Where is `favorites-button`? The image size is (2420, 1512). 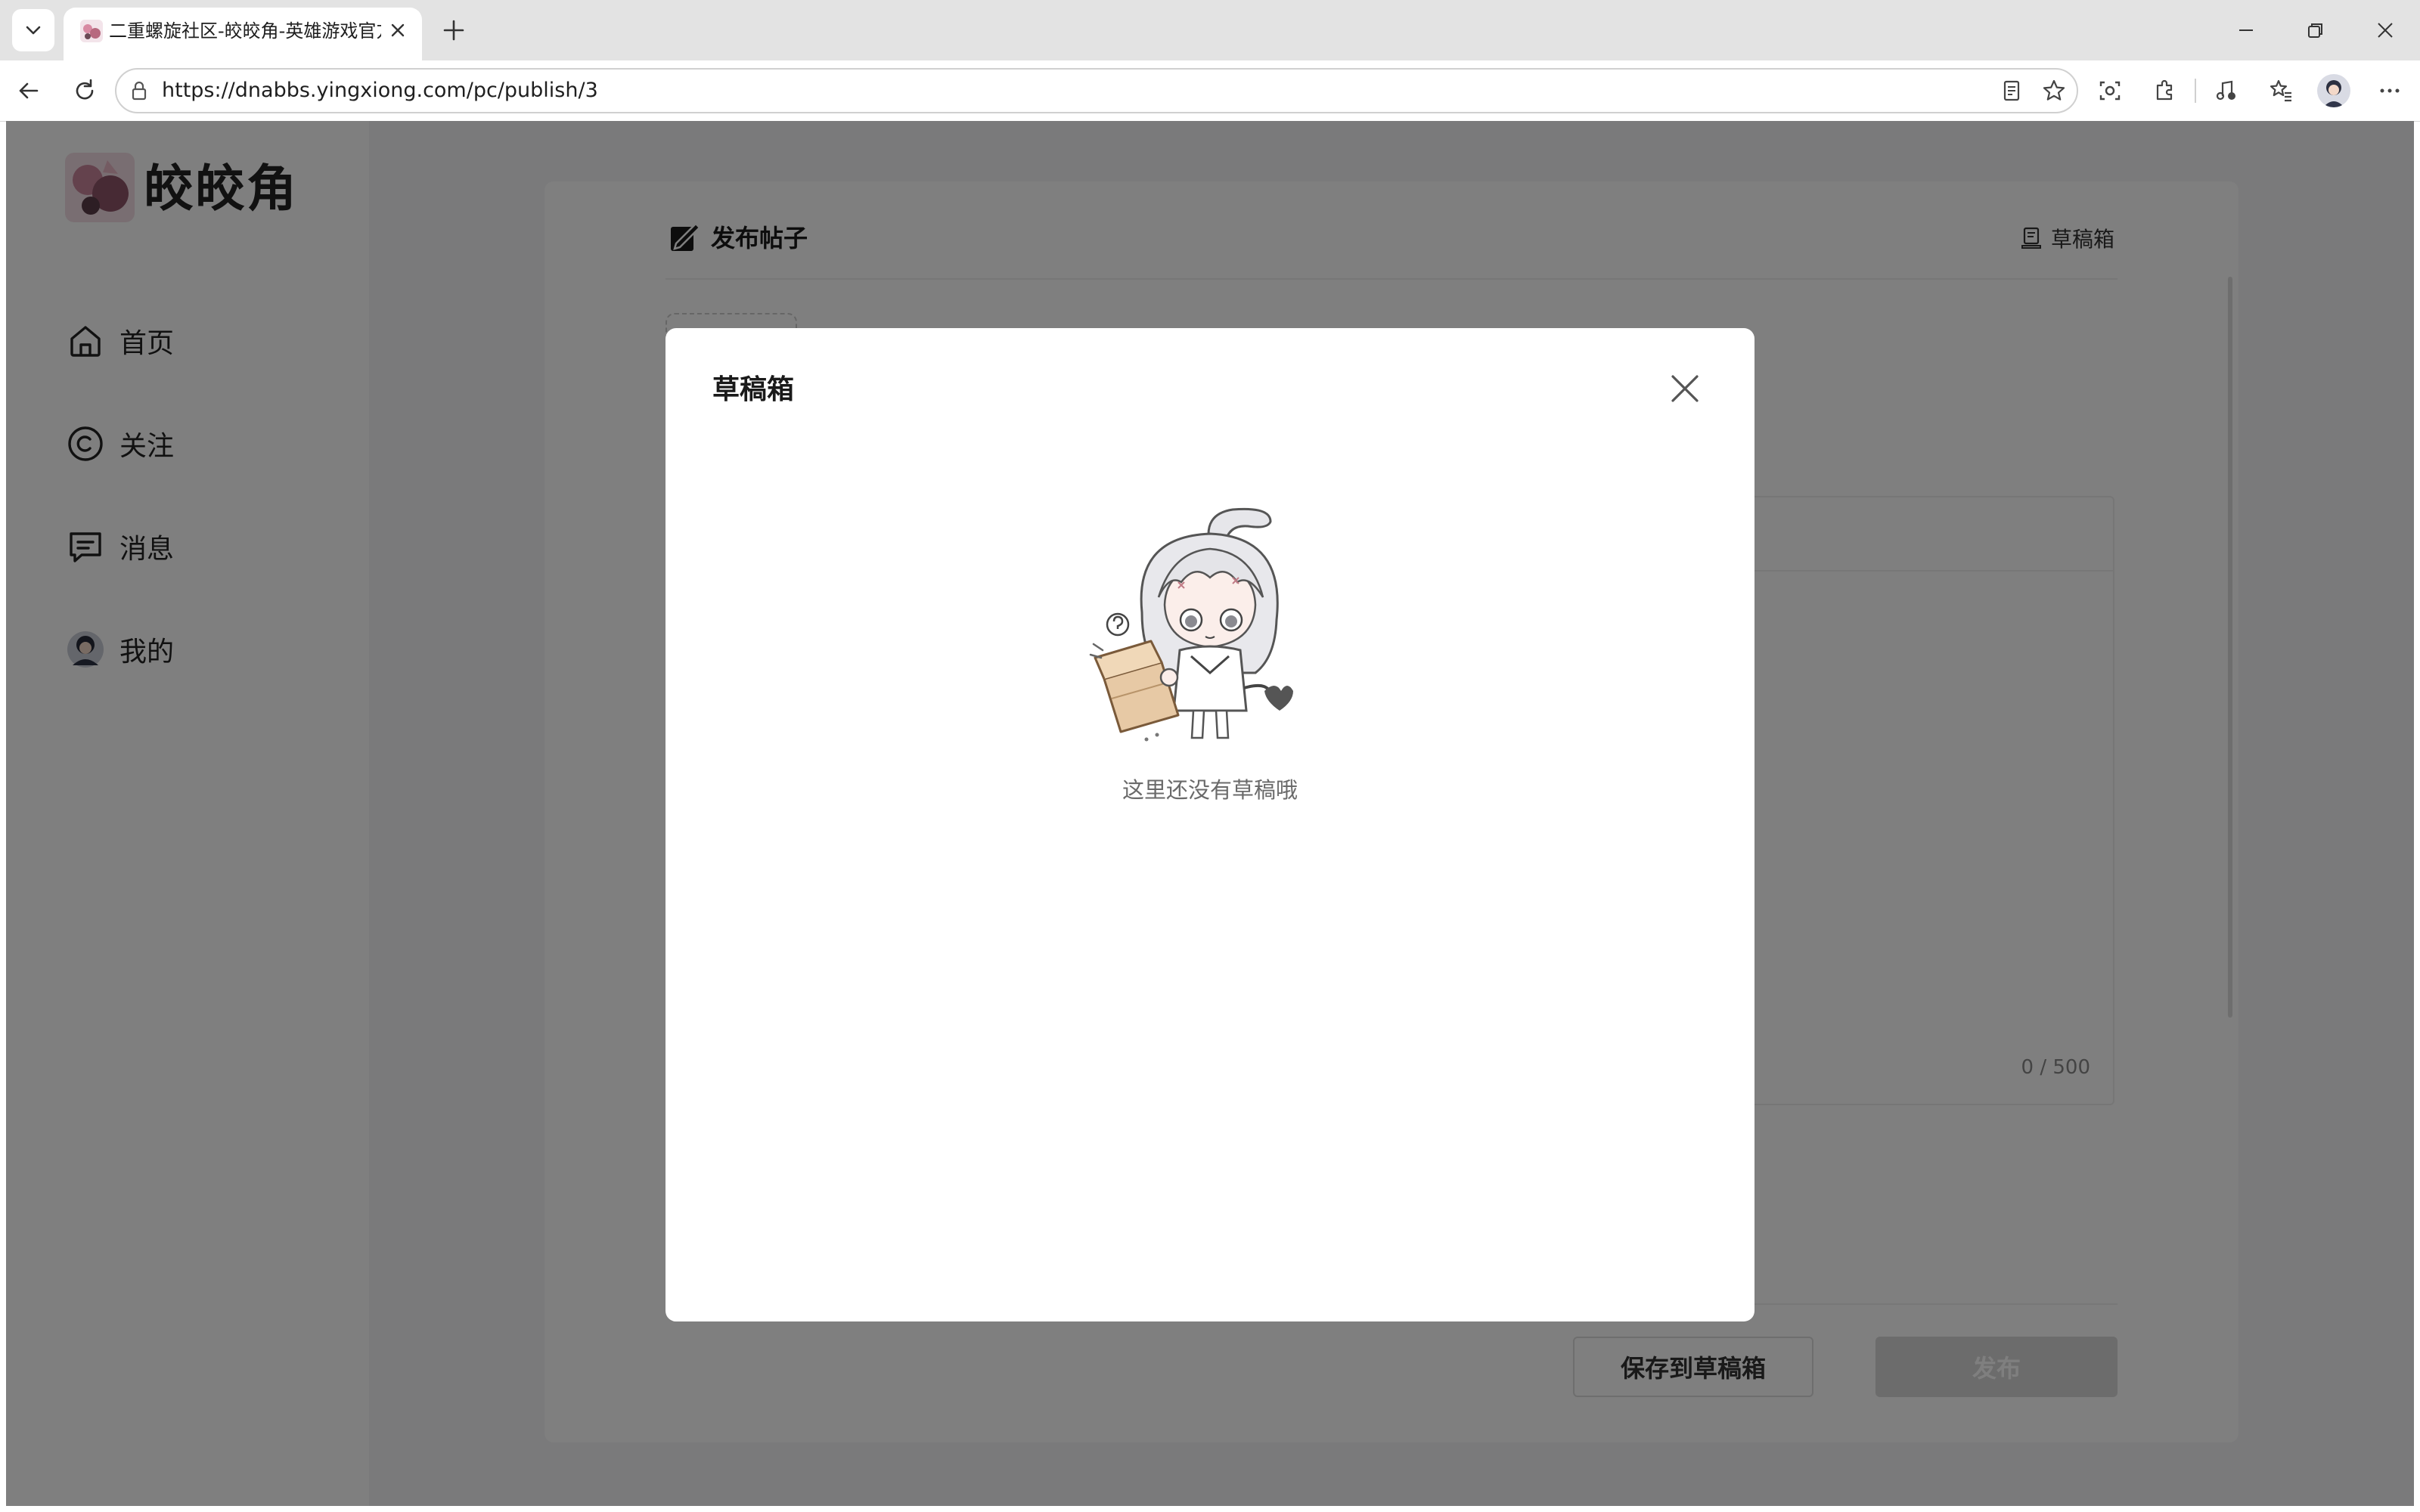
favorites-button is located at coordinates (2280, 90).